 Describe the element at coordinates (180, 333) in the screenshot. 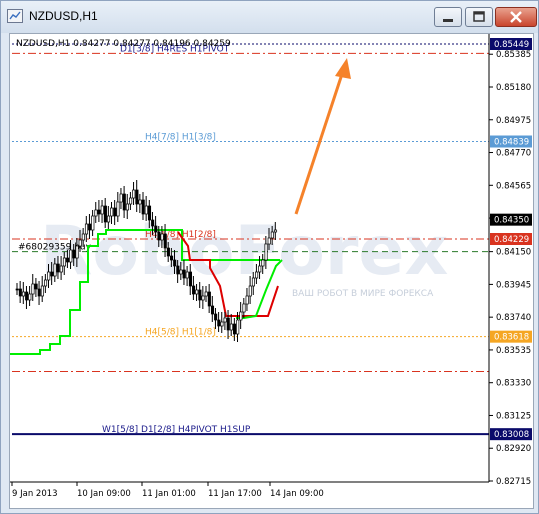

I see `h4-58-h1-18-label: H4[5/8] H1[1/8]` at that location.